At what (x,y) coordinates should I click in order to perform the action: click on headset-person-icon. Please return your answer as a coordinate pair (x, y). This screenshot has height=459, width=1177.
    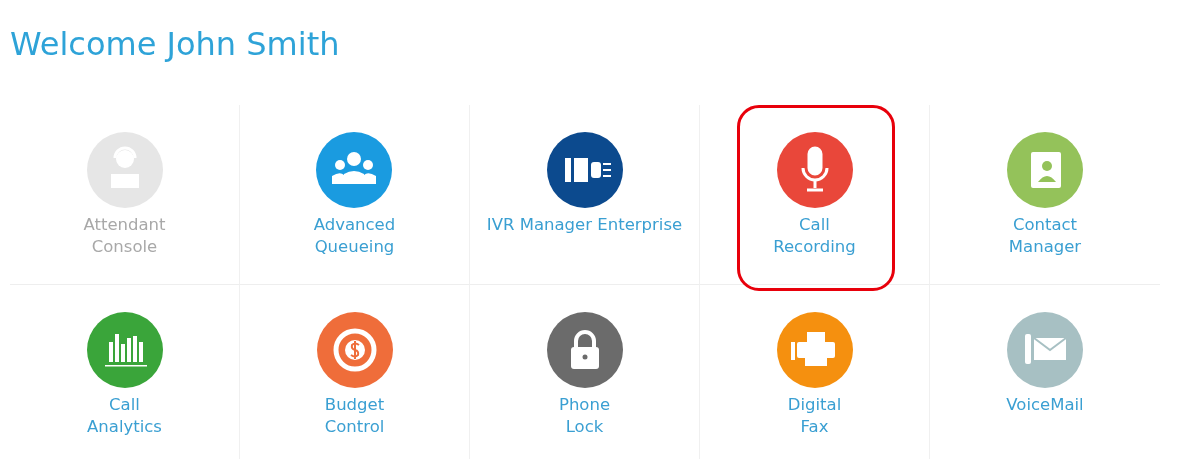
    Looking at the image, I should click on (124, 170).